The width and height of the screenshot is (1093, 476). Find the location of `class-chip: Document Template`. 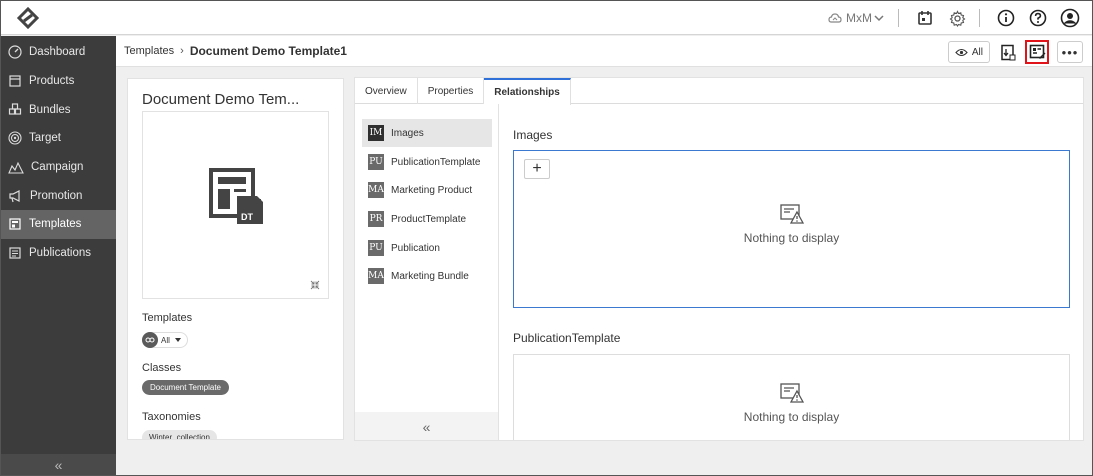

class-chip: Document Template is located at coordinates (185, 387).